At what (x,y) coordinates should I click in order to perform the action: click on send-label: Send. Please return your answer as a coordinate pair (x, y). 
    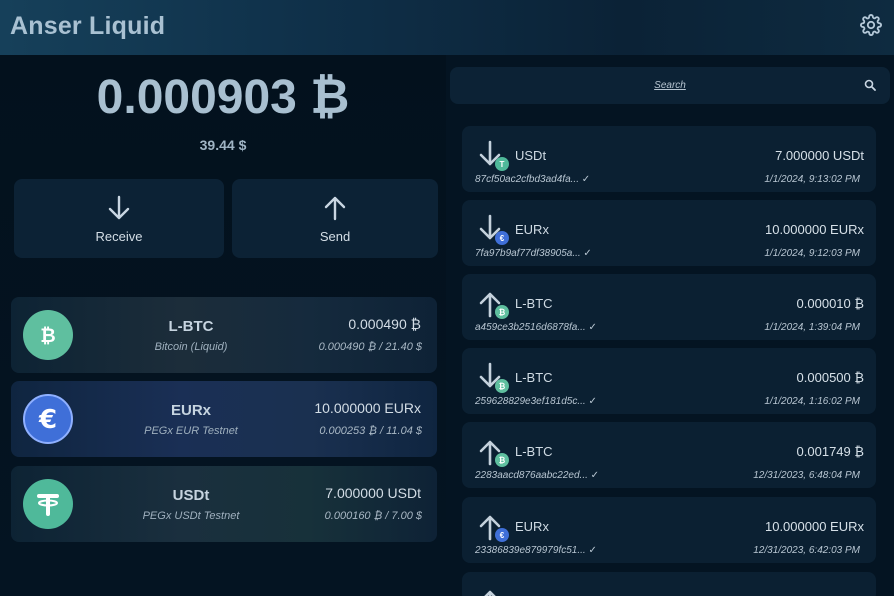
    Looking at the image, I should click on (335, 236).